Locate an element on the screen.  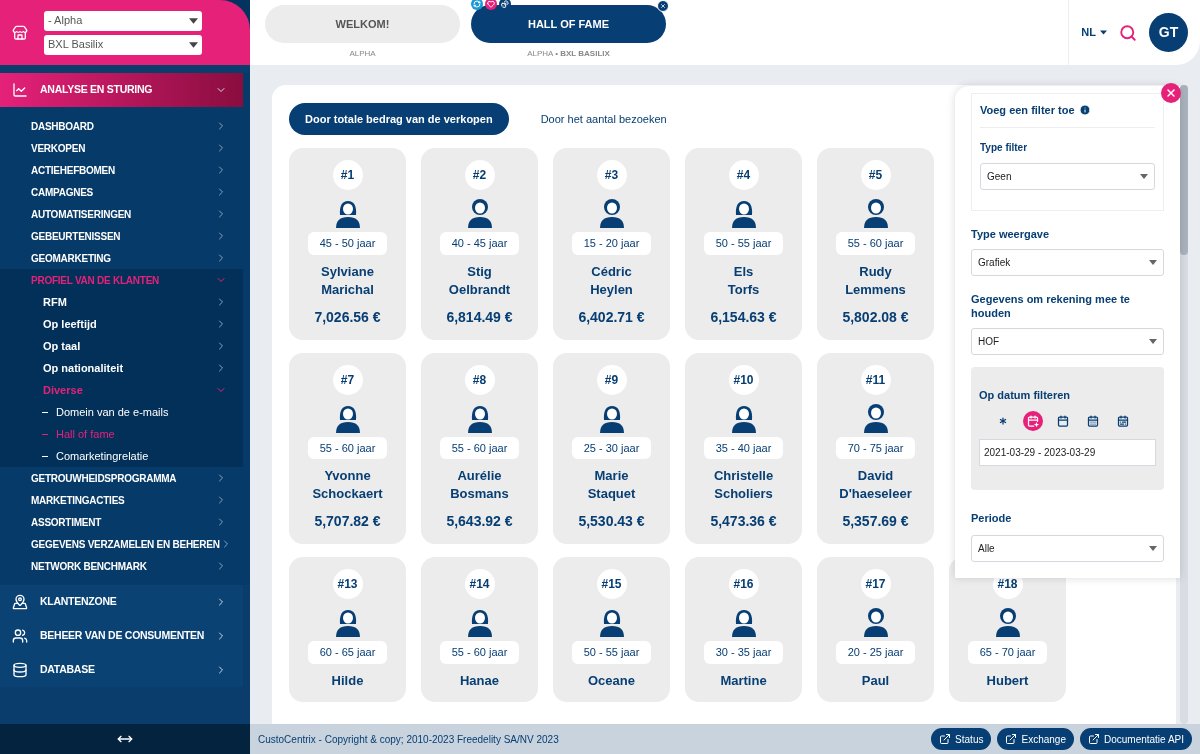
section-label: DATABASE is located at coordinates (68, 670).